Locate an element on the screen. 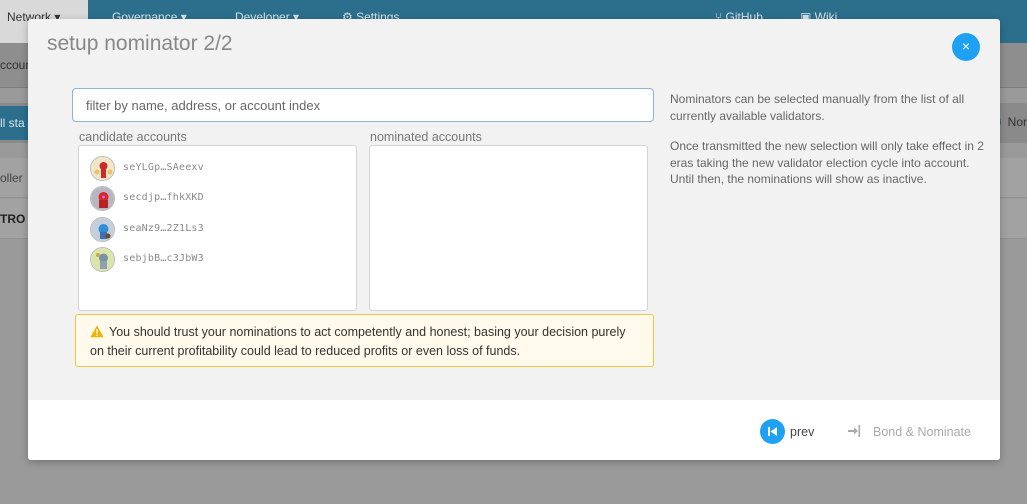 The height and width of the screenshot is (504, 1027). step-backward-icon is located at coordinates (772, 431).